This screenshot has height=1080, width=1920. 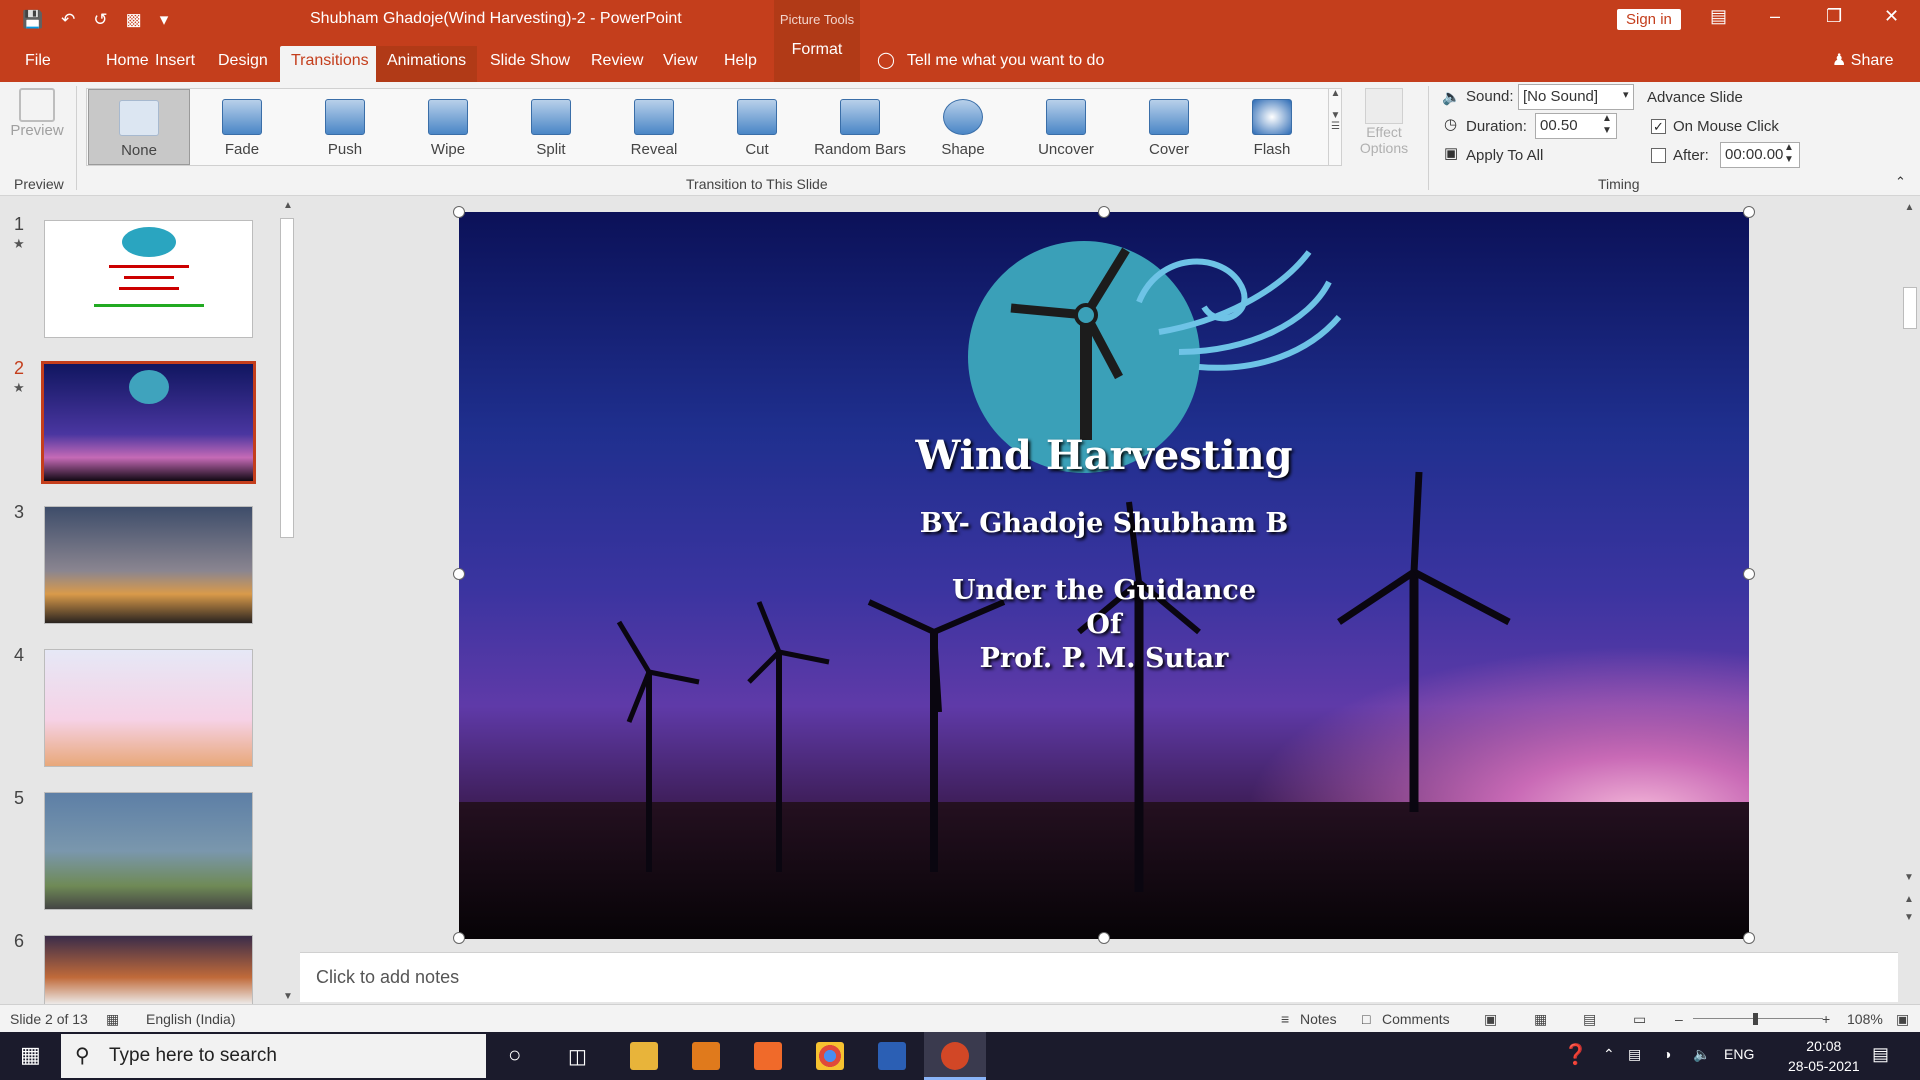 I want to click on tab-help: Help, so click(x=740, y=64).